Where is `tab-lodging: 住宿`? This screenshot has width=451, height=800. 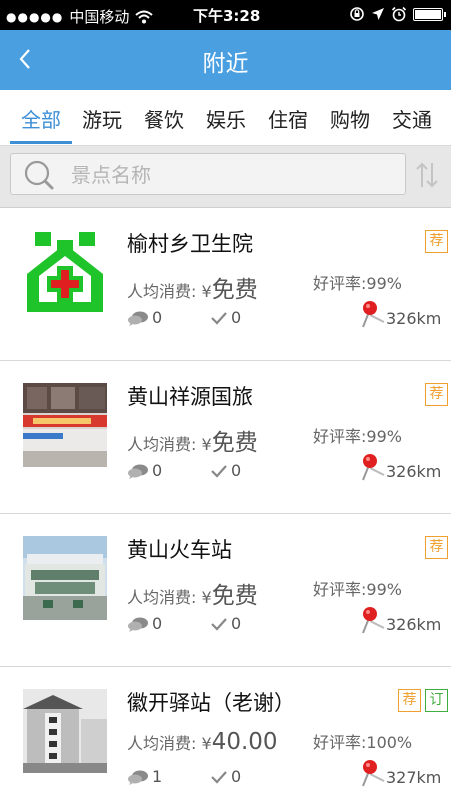 tab-lodging: 住宿 is located at coordinates (288, 118).